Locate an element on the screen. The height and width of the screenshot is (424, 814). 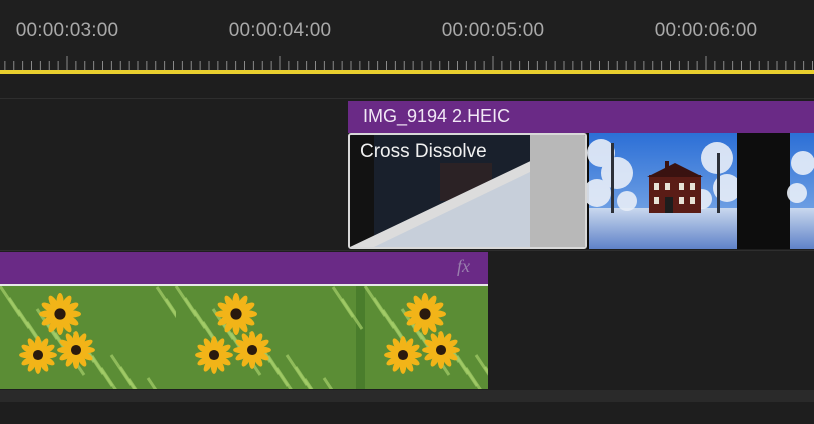
cross-dissolve-transition: Cross Dissolve is located at coordinates (467, 191).